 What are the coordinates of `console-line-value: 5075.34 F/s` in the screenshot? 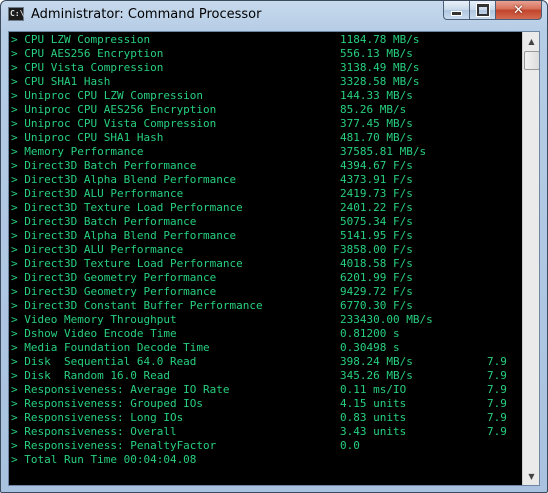 It's located at (376, 221).